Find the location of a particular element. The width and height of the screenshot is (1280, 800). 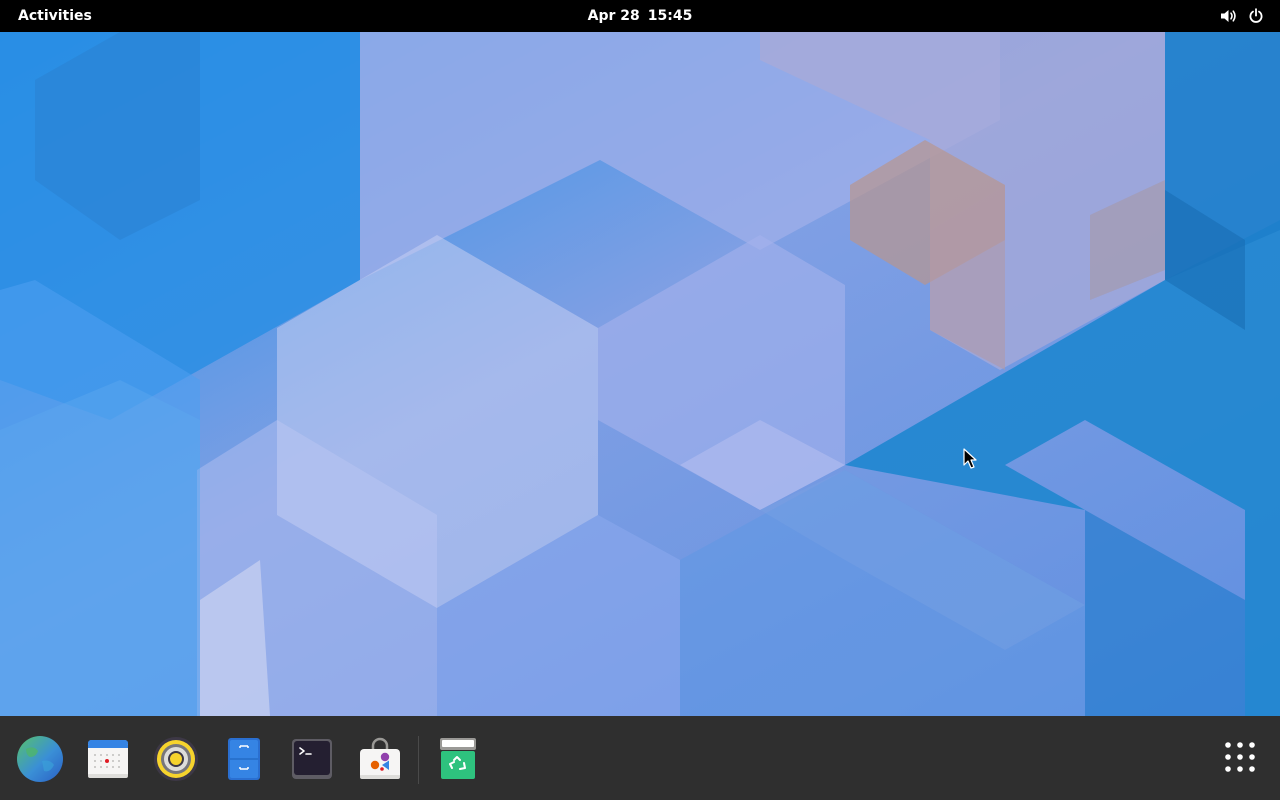

top-bar: Activities Apr 28 15:45 is located at coordinates (640, 16).